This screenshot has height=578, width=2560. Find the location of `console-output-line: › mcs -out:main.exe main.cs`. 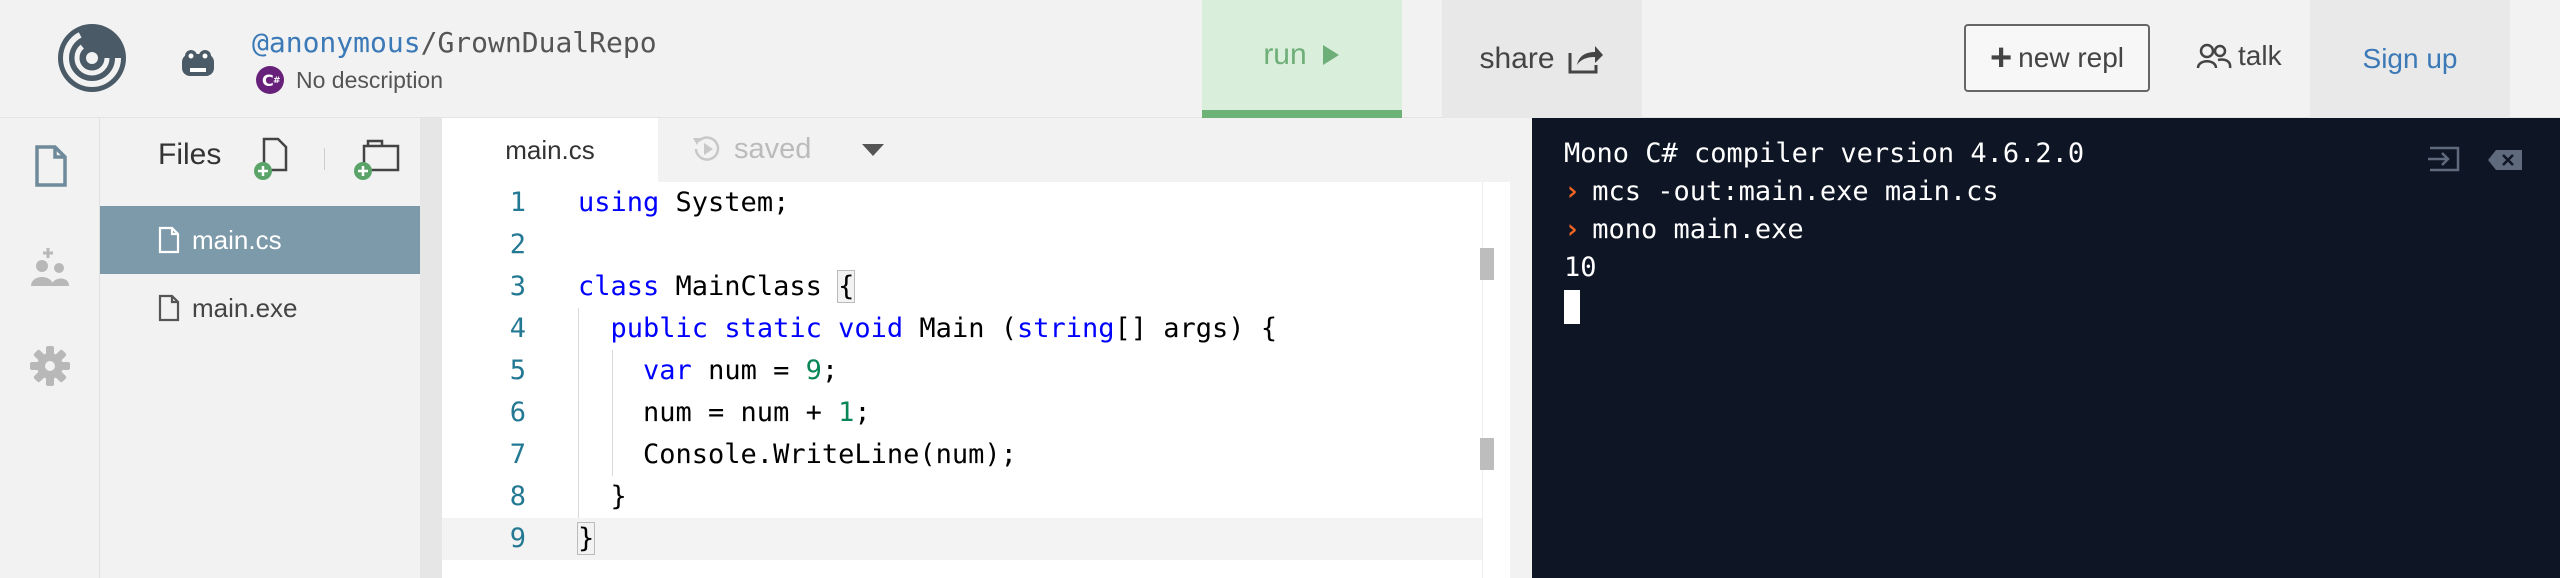

console-output-line: › mcs -out:main.exe main.cs is located at coordinates (1781, 191).